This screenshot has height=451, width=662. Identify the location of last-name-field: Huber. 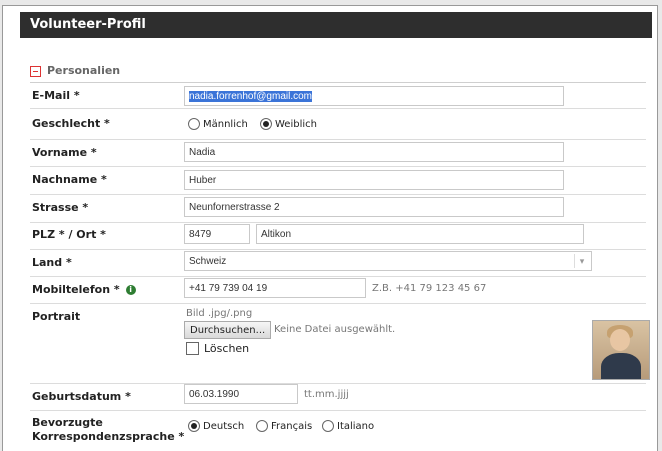
(374, 180).